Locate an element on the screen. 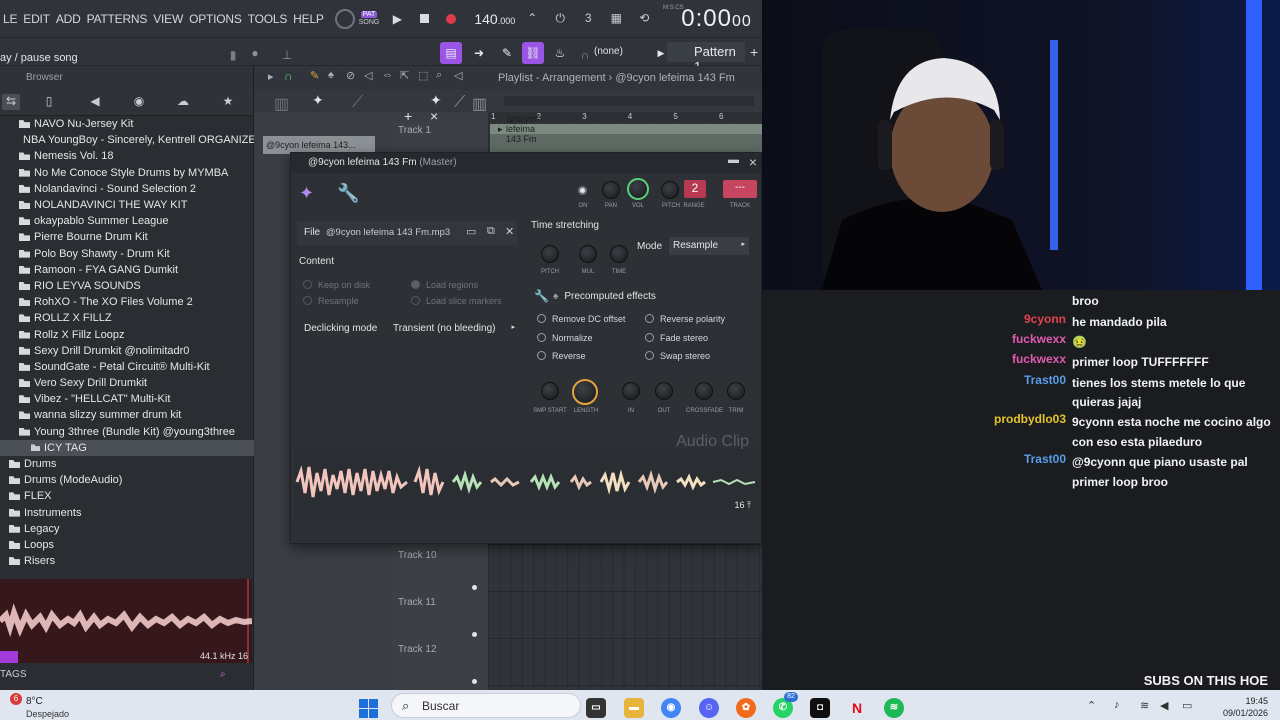  clock: 19:45 09/01/2026 is located at coordinates (1245, 707).